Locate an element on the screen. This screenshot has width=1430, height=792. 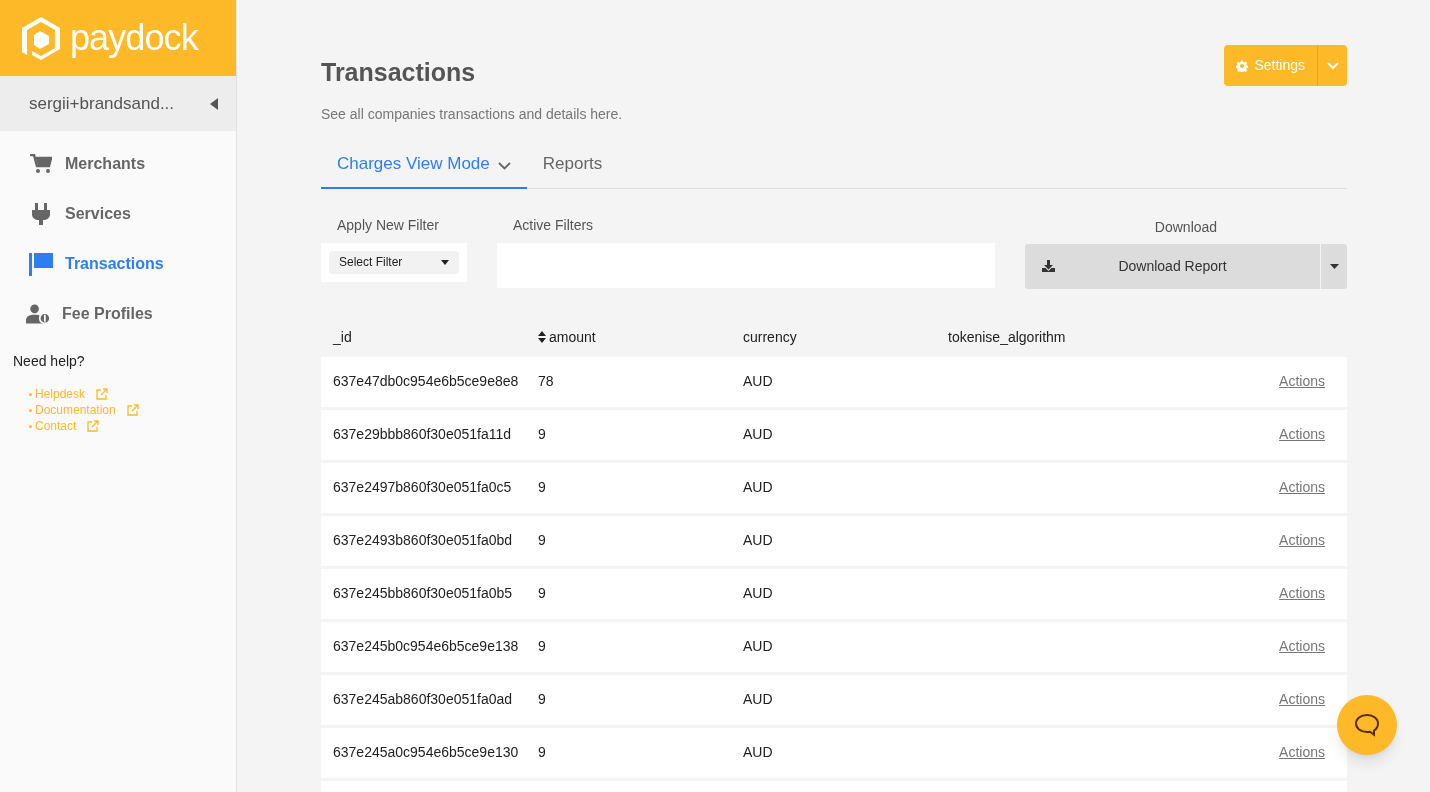
chat-button is located at coordinates (1367, 725).